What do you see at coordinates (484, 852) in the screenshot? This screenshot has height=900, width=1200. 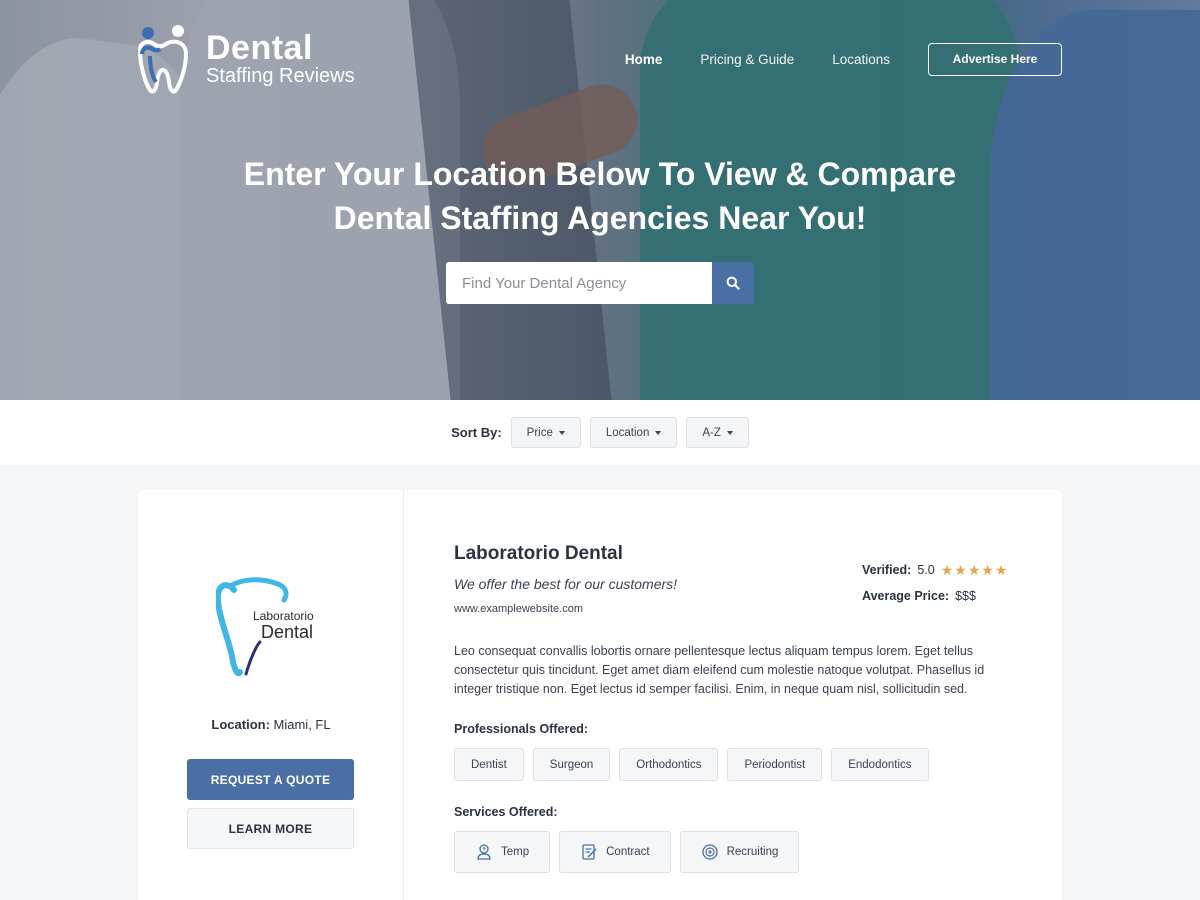 I see `clock-person-icon` at bounding box center [484, 852].